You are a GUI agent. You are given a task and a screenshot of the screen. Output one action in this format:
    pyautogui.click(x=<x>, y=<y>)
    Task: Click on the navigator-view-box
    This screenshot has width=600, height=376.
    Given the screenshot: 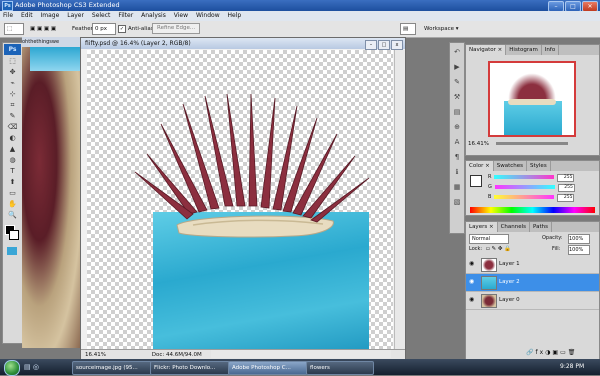 What is the action you would take?
    pyautogui.click(x=532, y=99)
    